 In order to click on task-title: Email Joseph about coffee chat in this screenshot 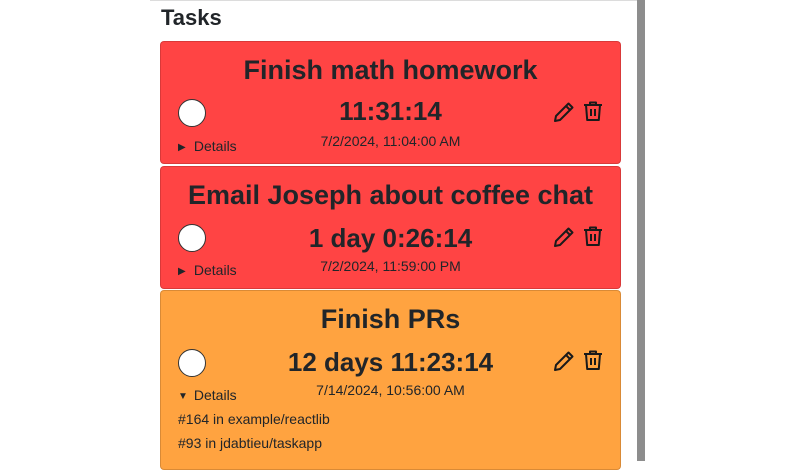, I will do `click(390, 195)`.